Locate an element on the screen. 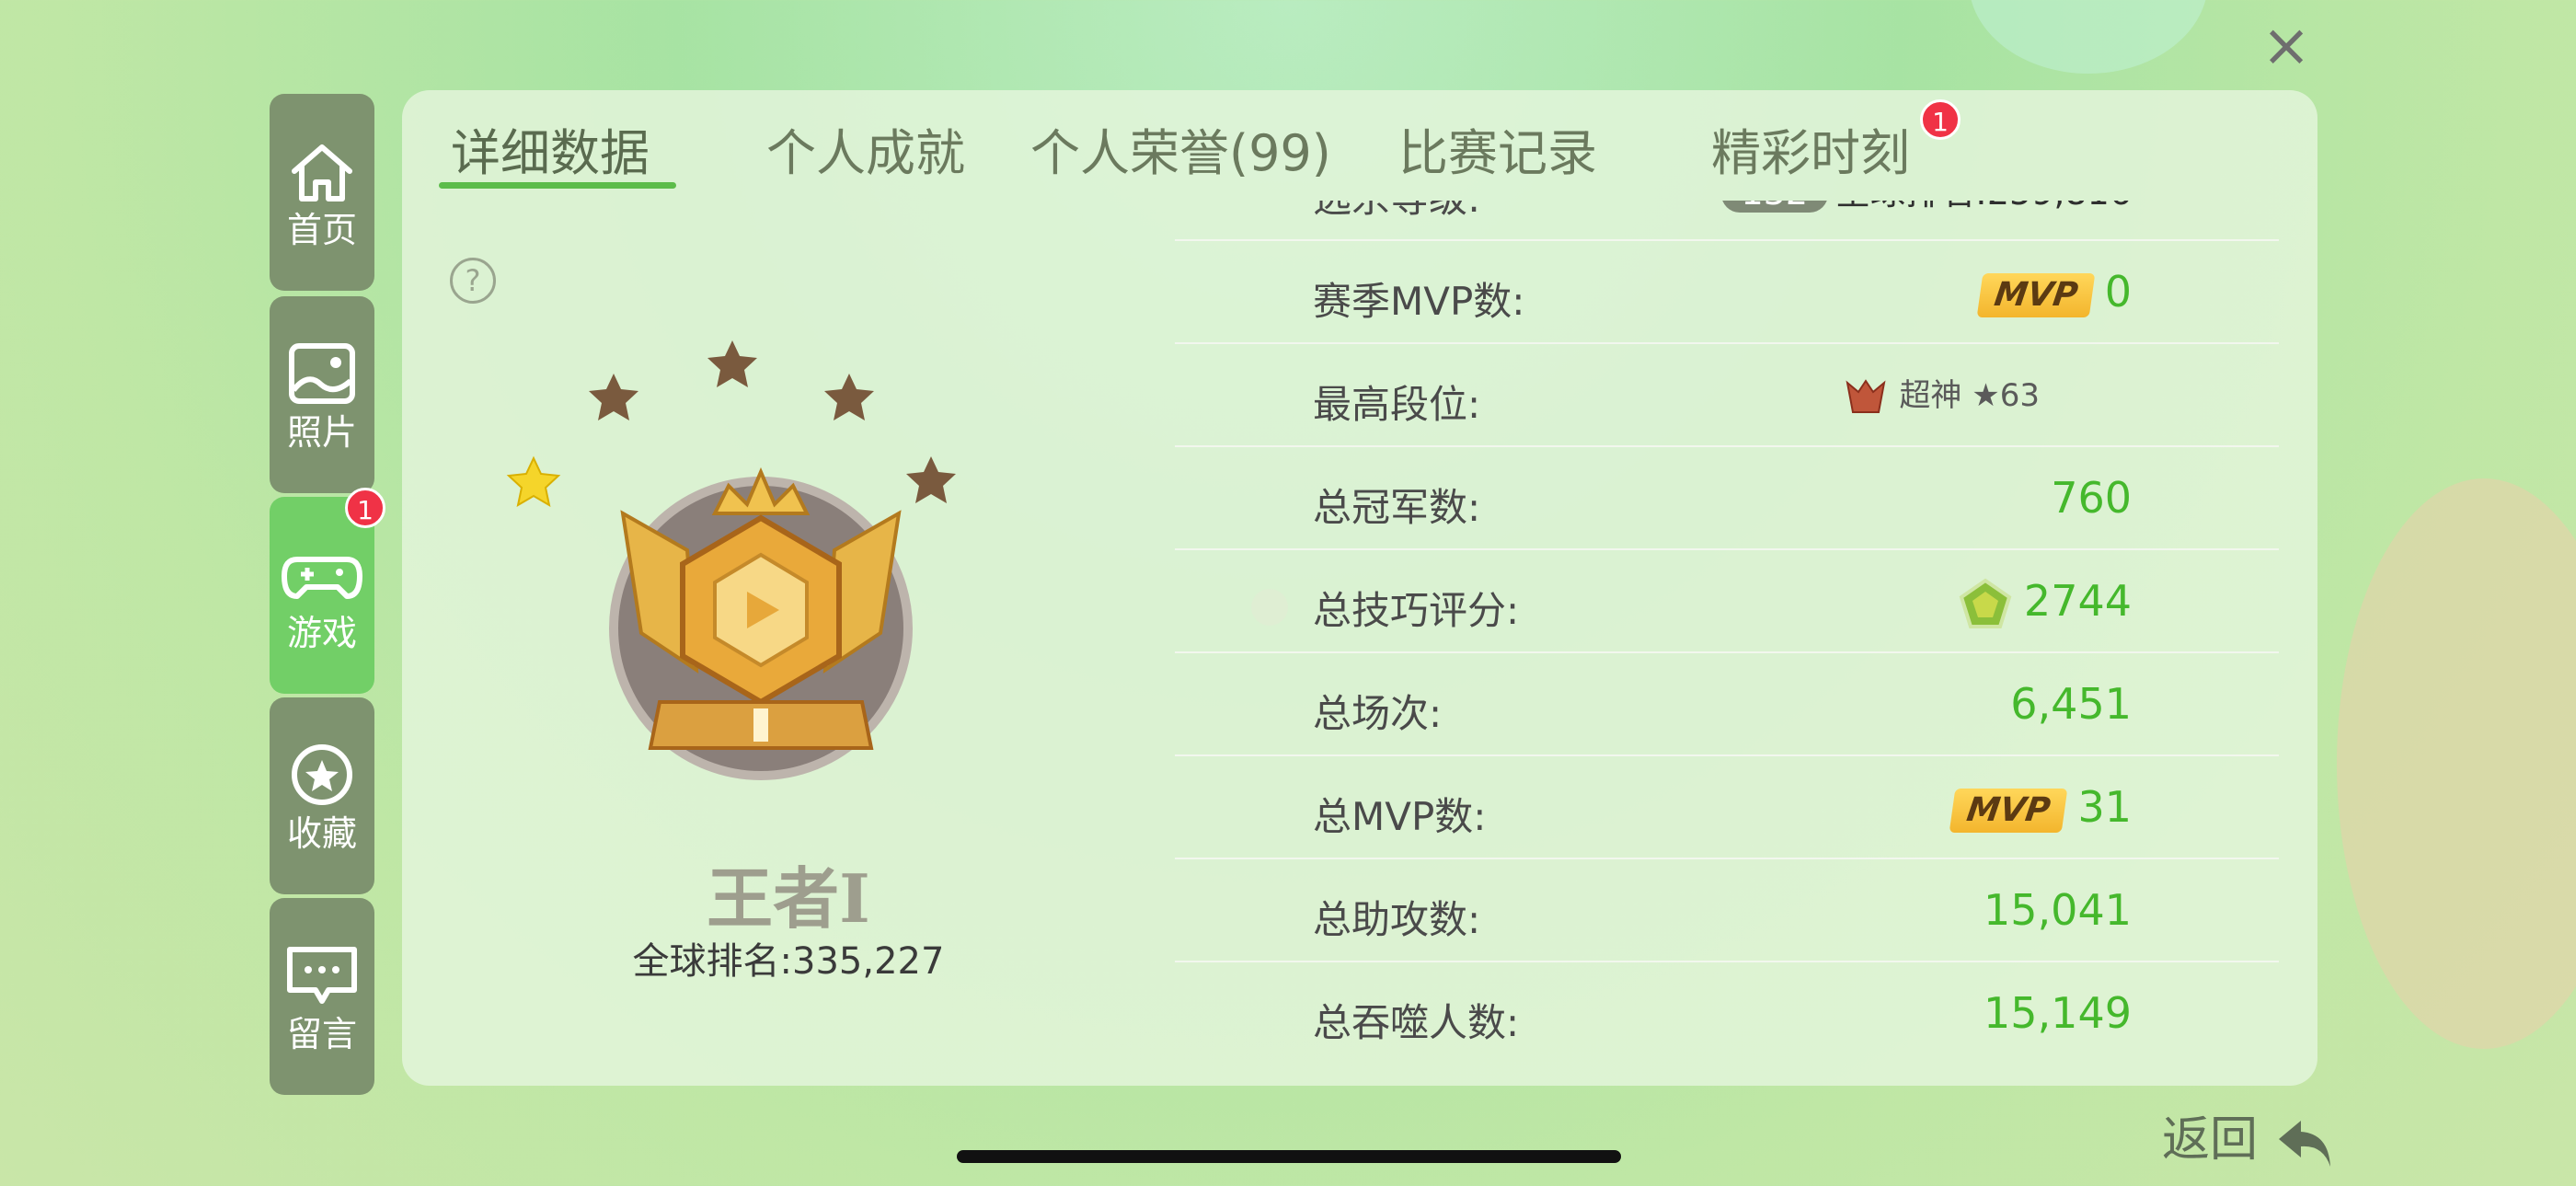  stat-row-battle-royale-level: 逃杀等级: 132 全球排名:259,816 is located at coordinates (1727, 221).